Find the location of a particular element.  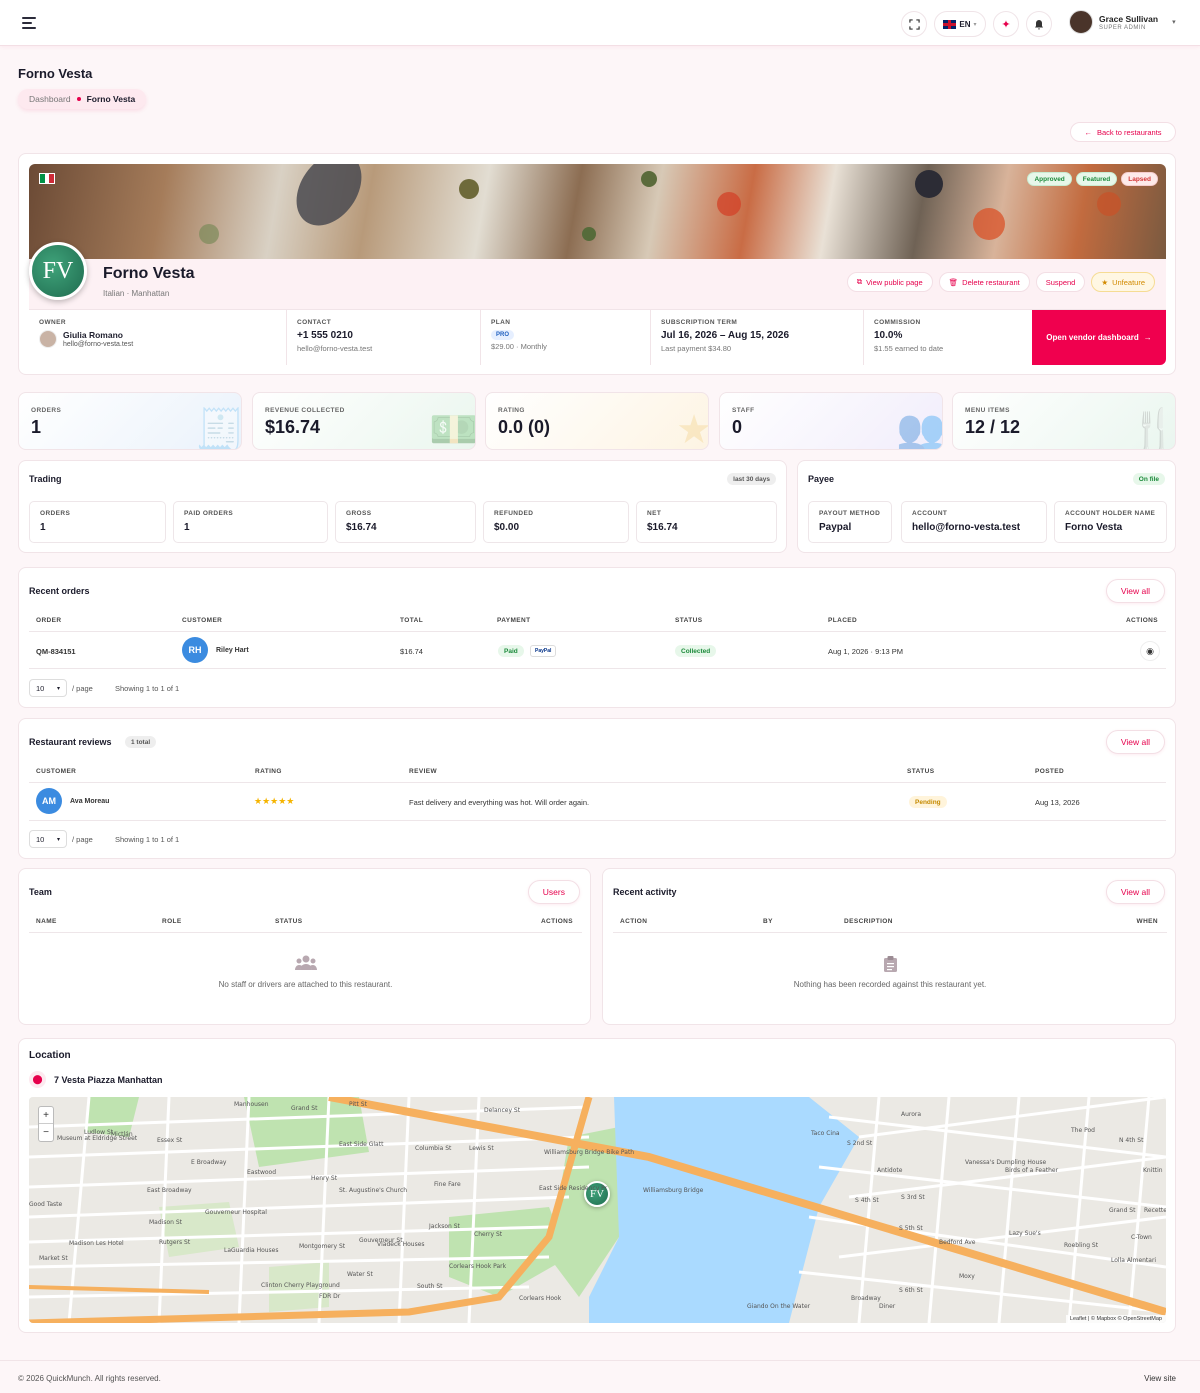

reviews-title: Restaurant reviews is located at coordinates (70, 742).